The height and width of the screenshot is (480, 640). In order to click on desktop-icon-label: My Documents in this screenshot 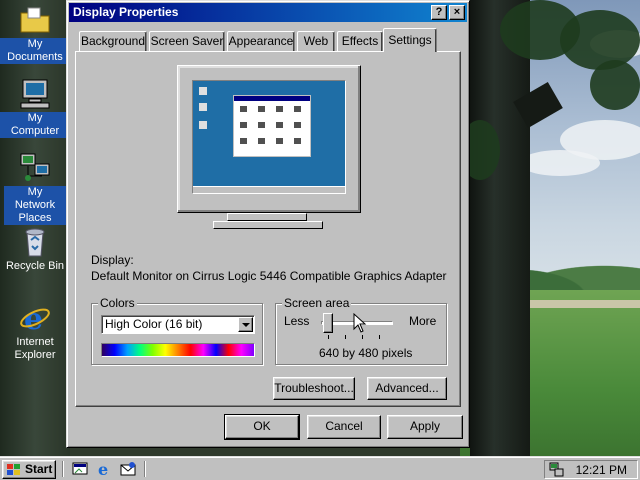, I will do `click(35, 51)`.